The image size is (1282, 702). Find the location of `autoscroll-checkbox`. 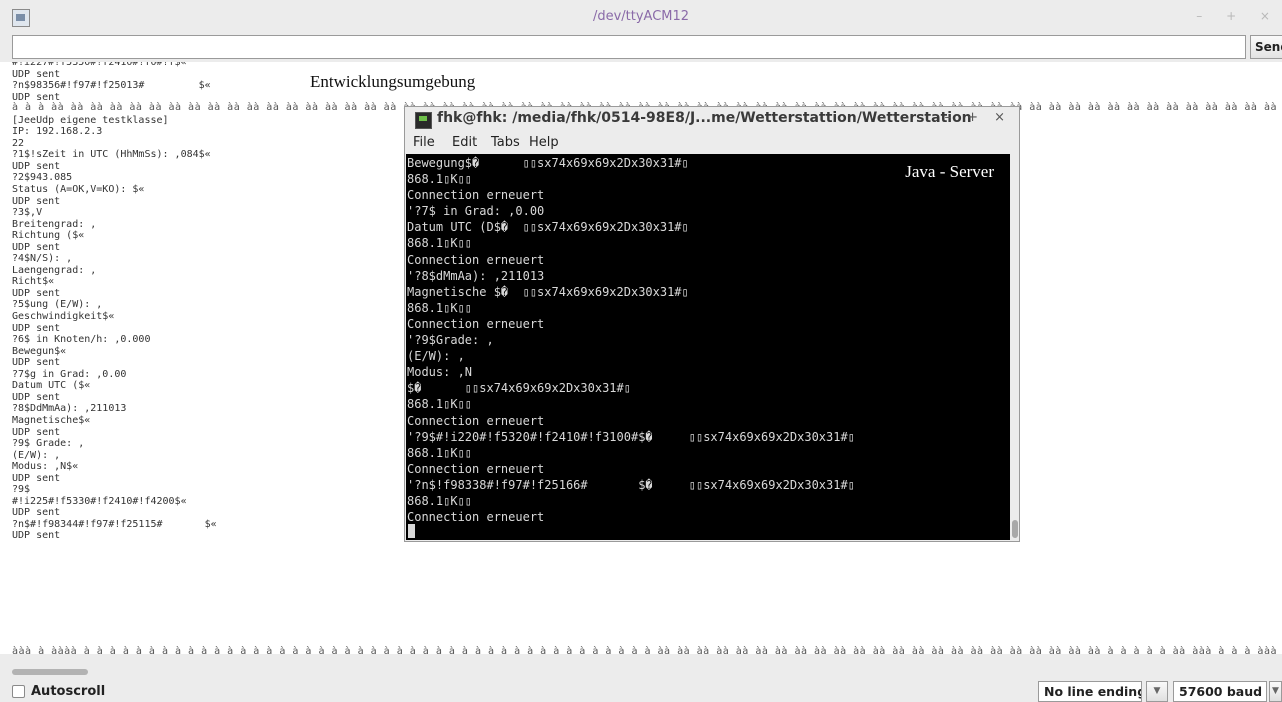

autoscroll-checkbox is located at coordinates (18, 691).